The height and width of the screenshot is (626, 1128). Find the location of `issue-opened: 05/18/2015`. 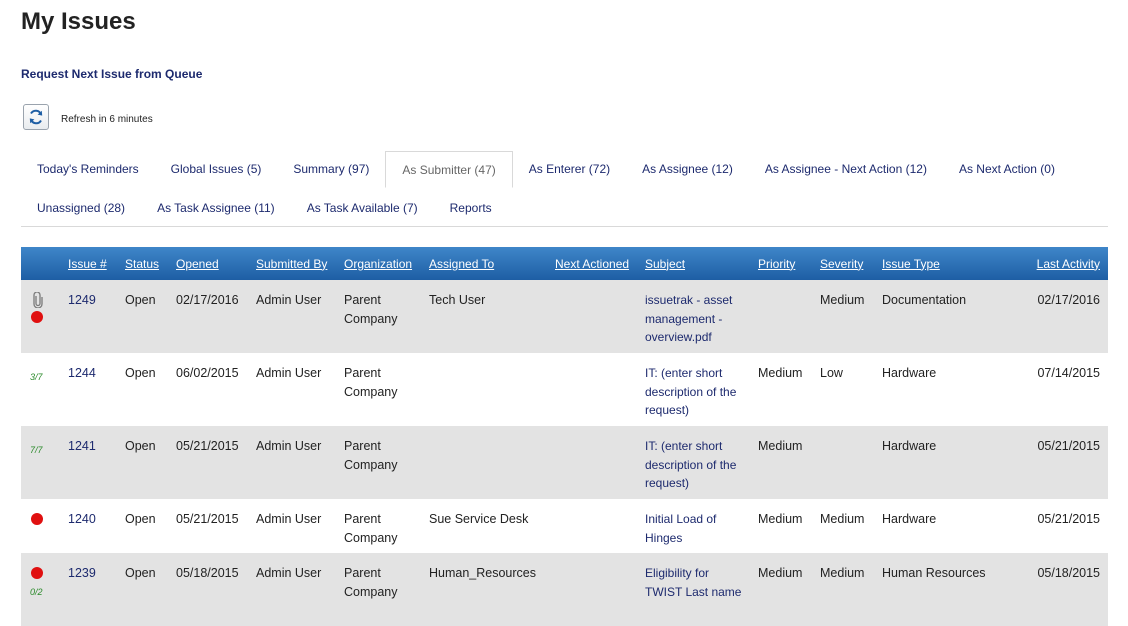

issue-opened: 05/18/2015 is located at coordinates (208, 589).